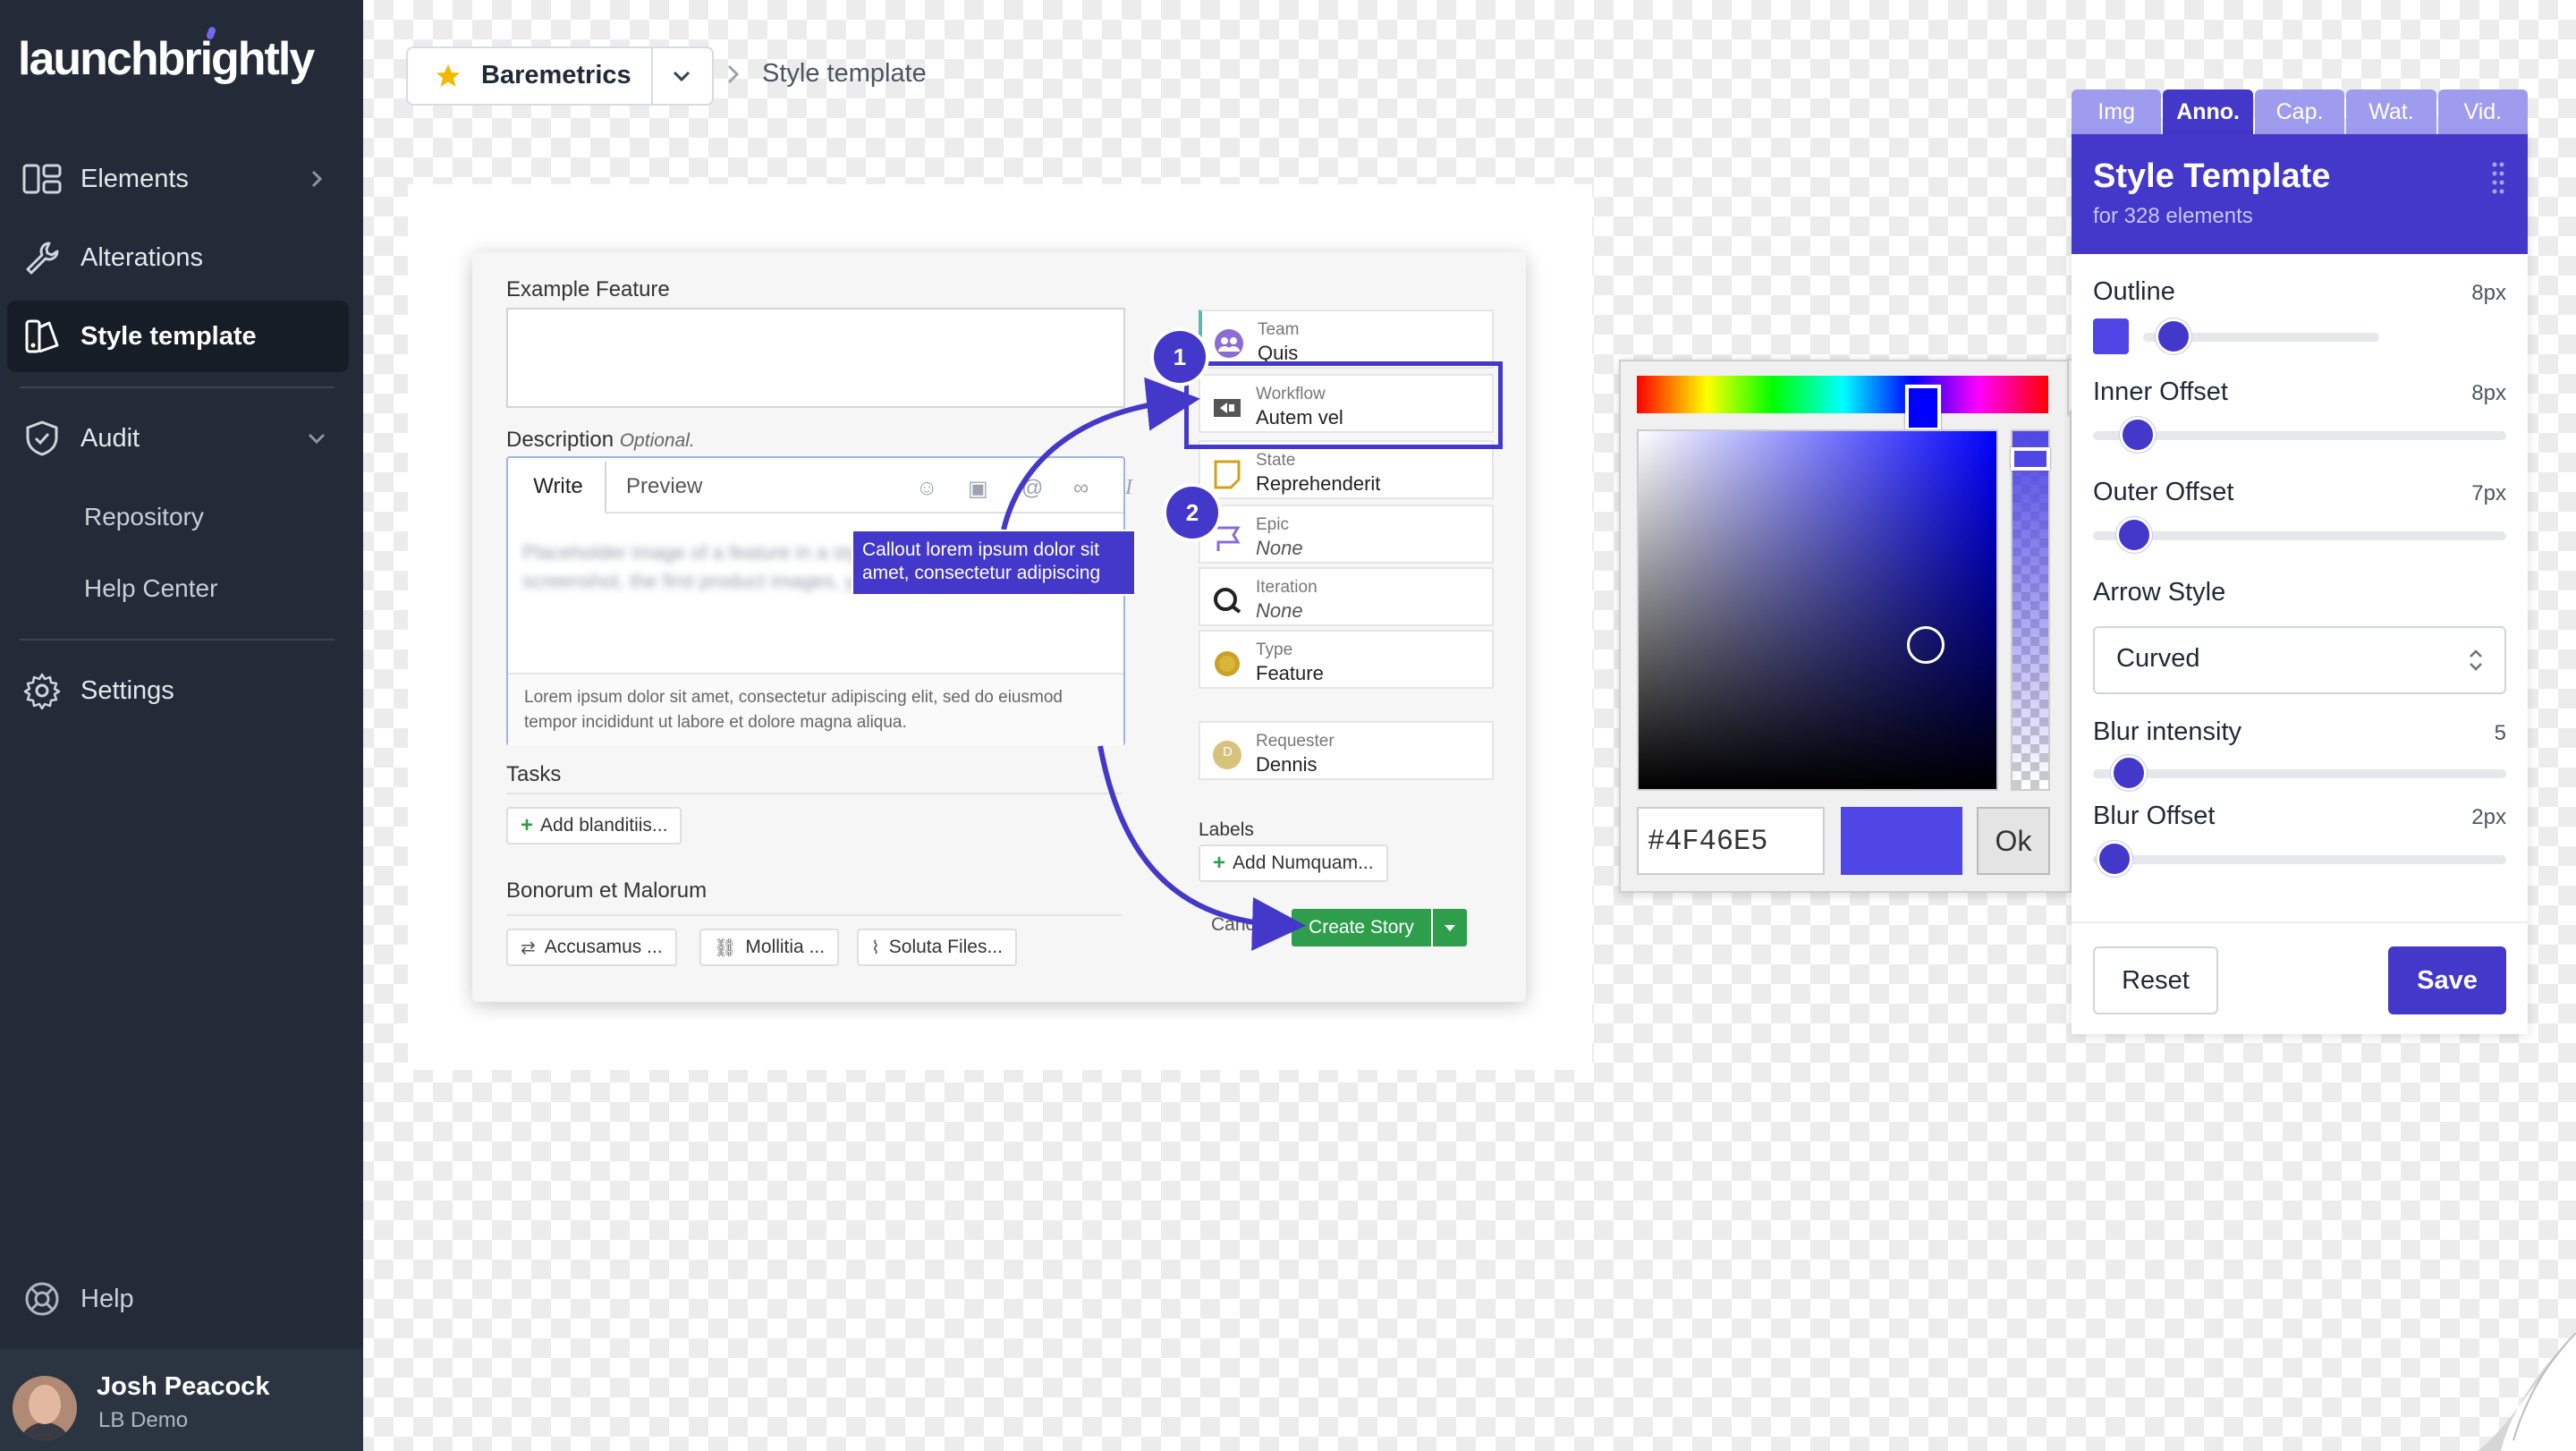  What do you see at coordinates (168, 336) in the screenshot?
I see `nav-style-template-label: Style template` at bounding box center [168, 336].